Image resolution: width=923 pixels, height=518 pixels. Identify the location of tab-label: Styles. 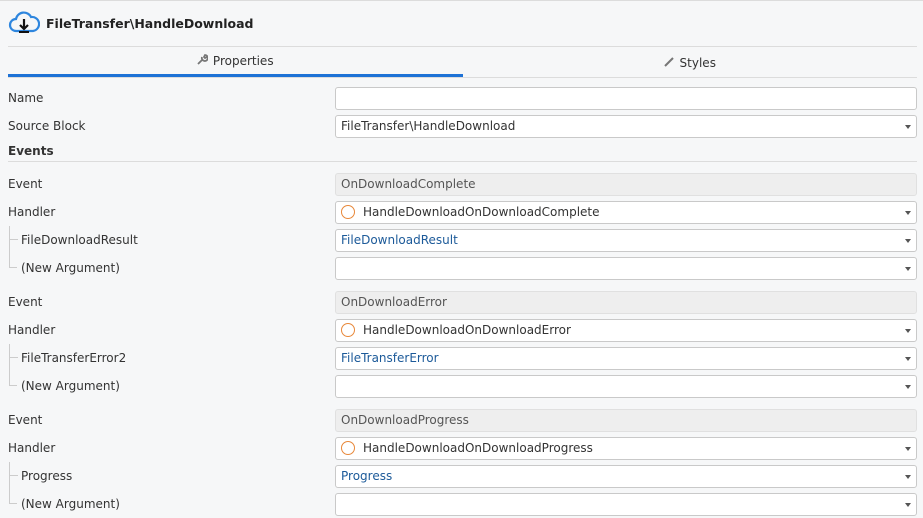
(697, 62).